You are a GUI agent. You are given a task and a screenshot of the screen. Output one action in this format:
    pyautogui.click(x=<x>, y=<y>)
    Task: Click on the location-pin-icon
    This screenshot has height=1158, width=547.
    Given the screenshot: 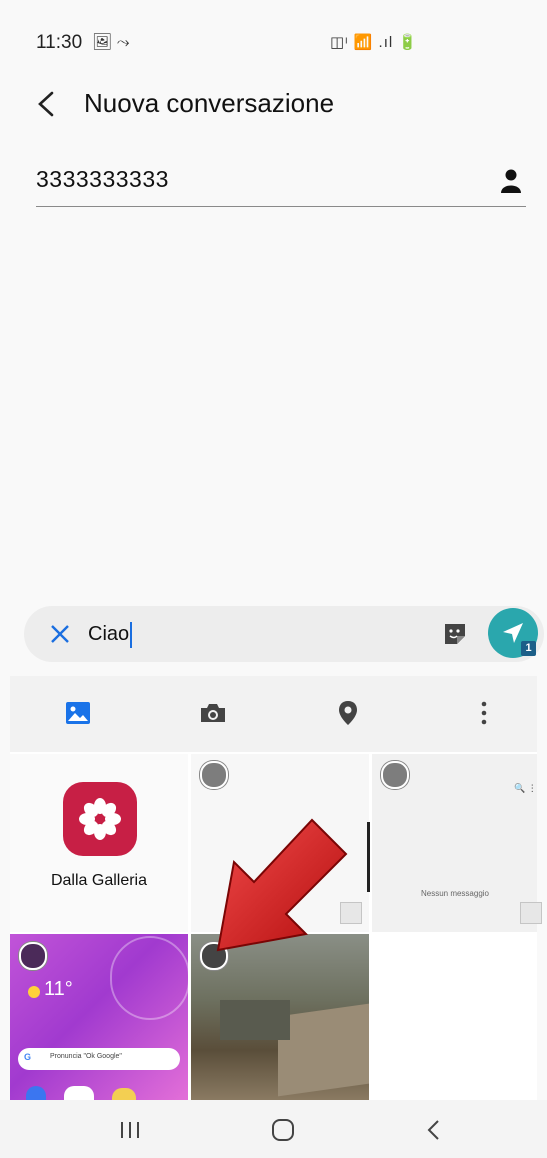 What is the action you would take?
    pyautogui.click(x=348, y=713)
    